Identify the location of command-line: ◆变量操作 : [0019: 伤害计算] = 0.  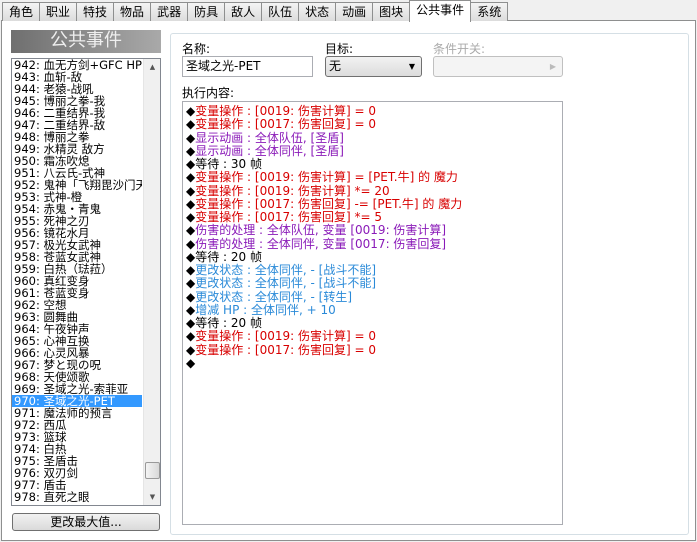
(374, 336).